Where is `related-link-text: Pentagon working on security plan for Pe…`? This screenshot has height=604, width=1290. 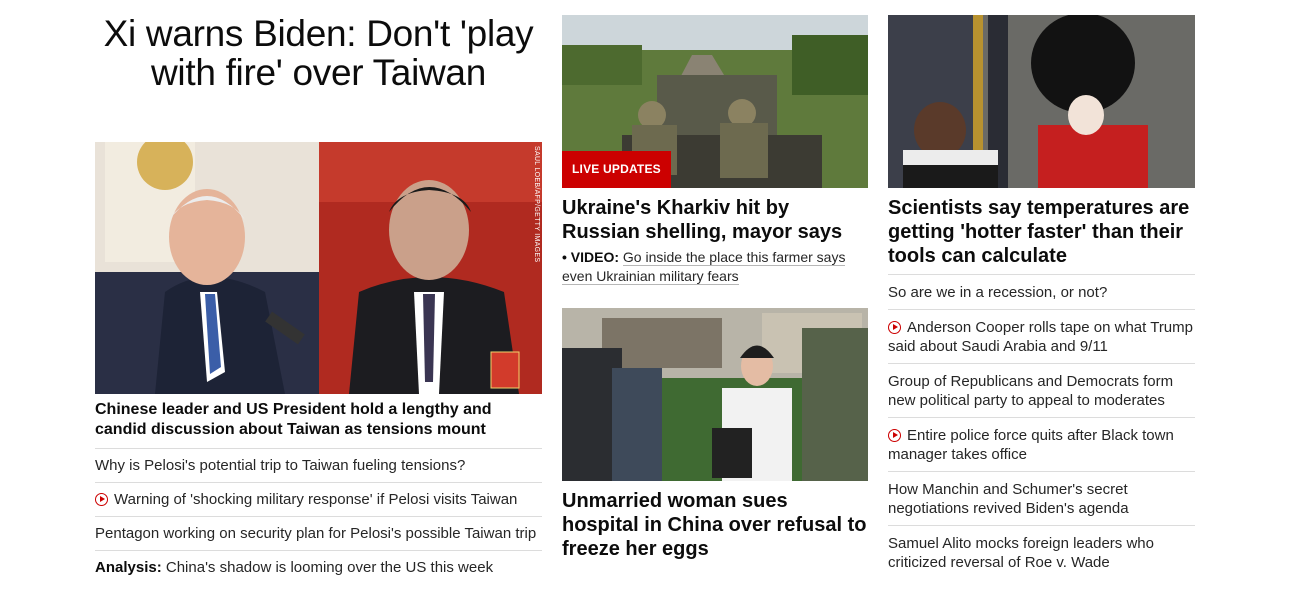 related-link-text: Pentagon working on security plan for Pe… is located at coordinates (315, 533).